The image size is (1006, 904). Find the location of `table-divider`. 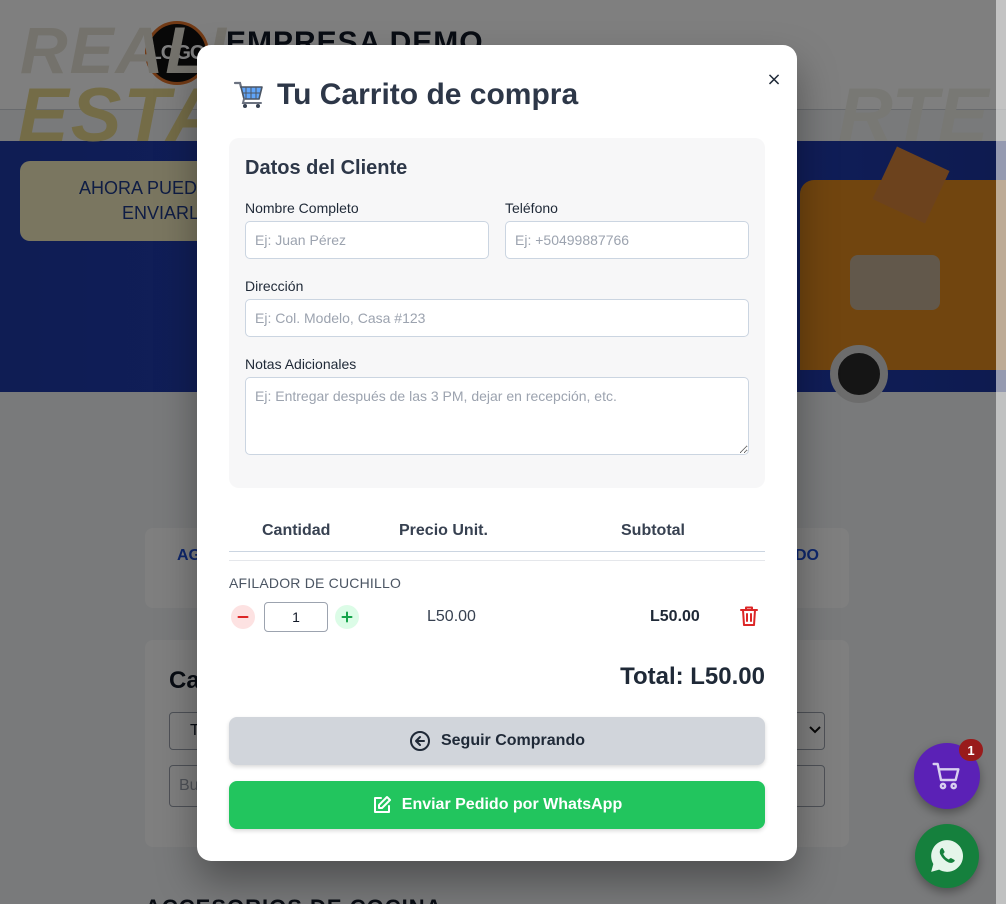

table-divider is located at coordinates (497, 560).